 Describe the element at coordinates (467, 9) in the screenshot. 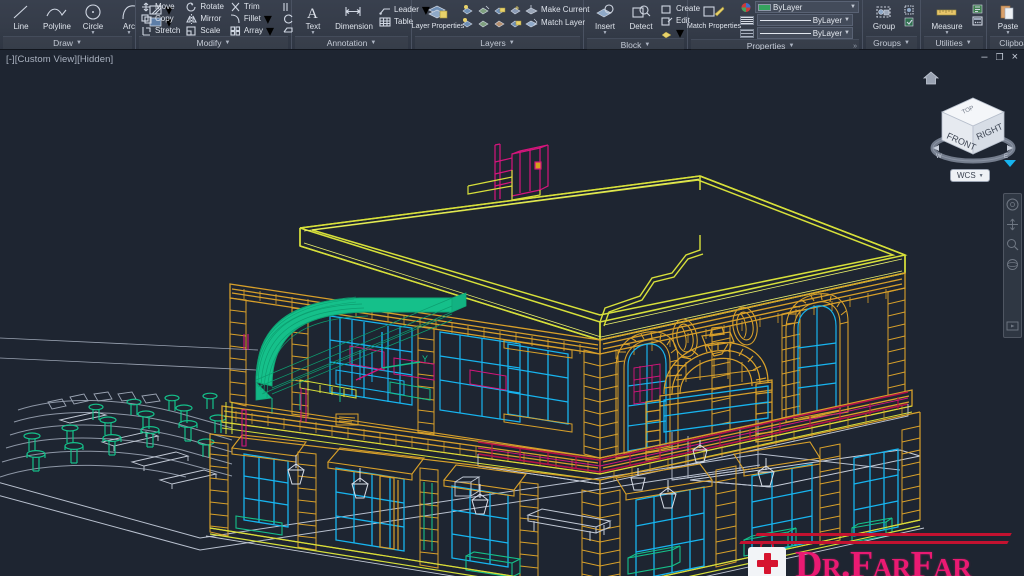

I see `layer-on-icon` at that location.